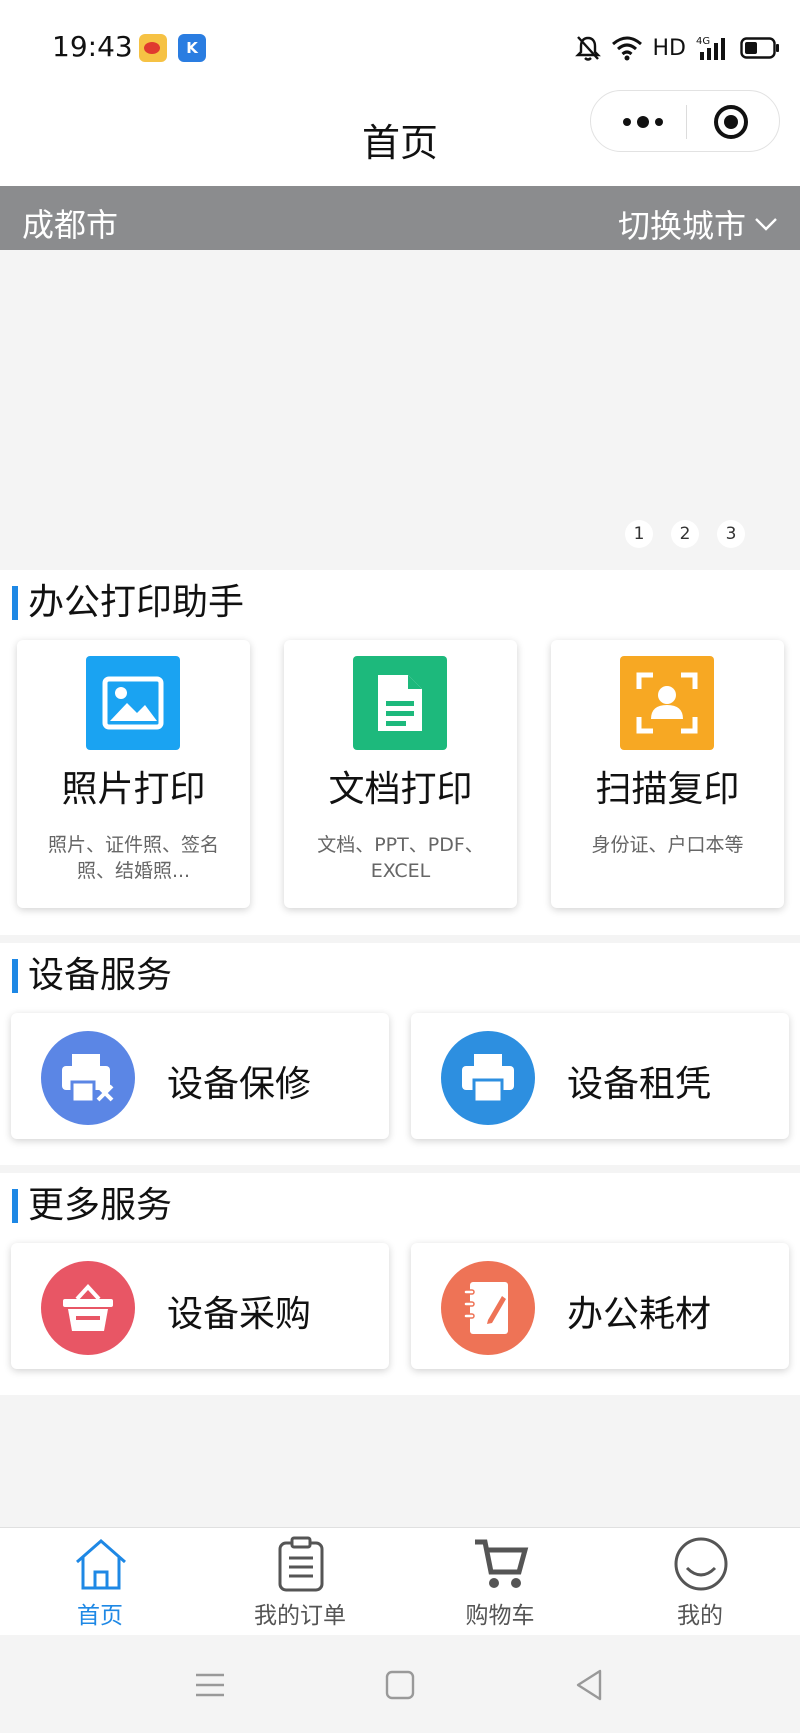 The width and height of the screenshot is (800, 1733). I want to click on signal-4g-icon: 4G, so click(710, 48).